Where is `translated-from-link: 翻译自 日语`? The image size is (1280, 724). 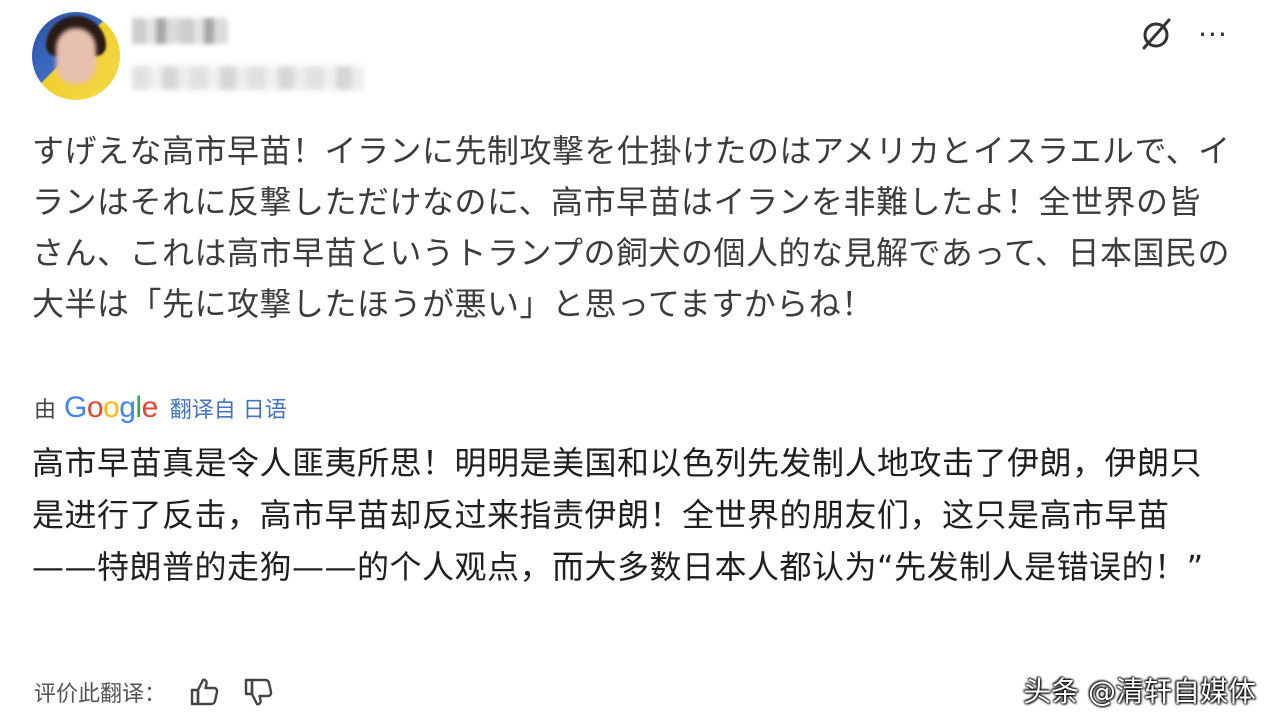 translated-from-link: 翻译自 日语 is located at coordinates (228, 408).